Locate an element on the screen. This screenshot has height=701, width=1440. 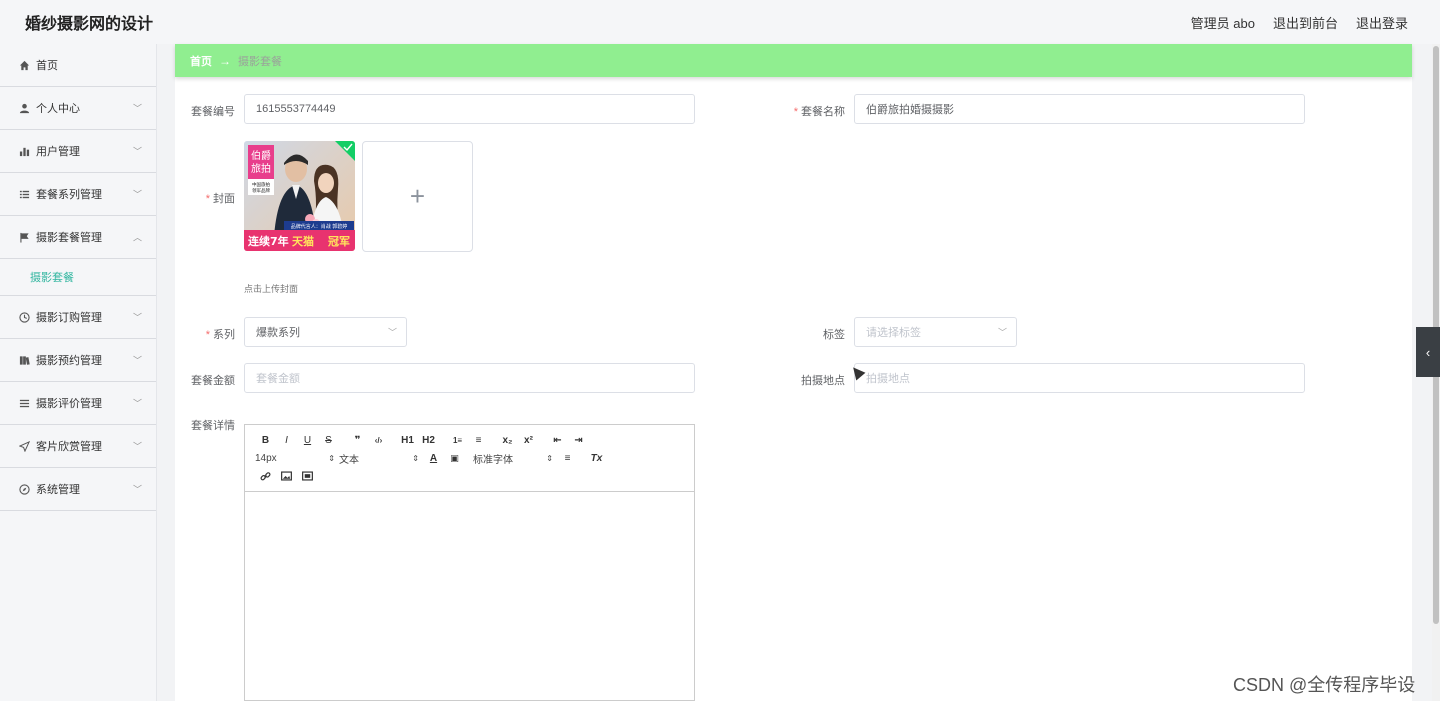
plus-icon: + is located at coordinates (417, 196).